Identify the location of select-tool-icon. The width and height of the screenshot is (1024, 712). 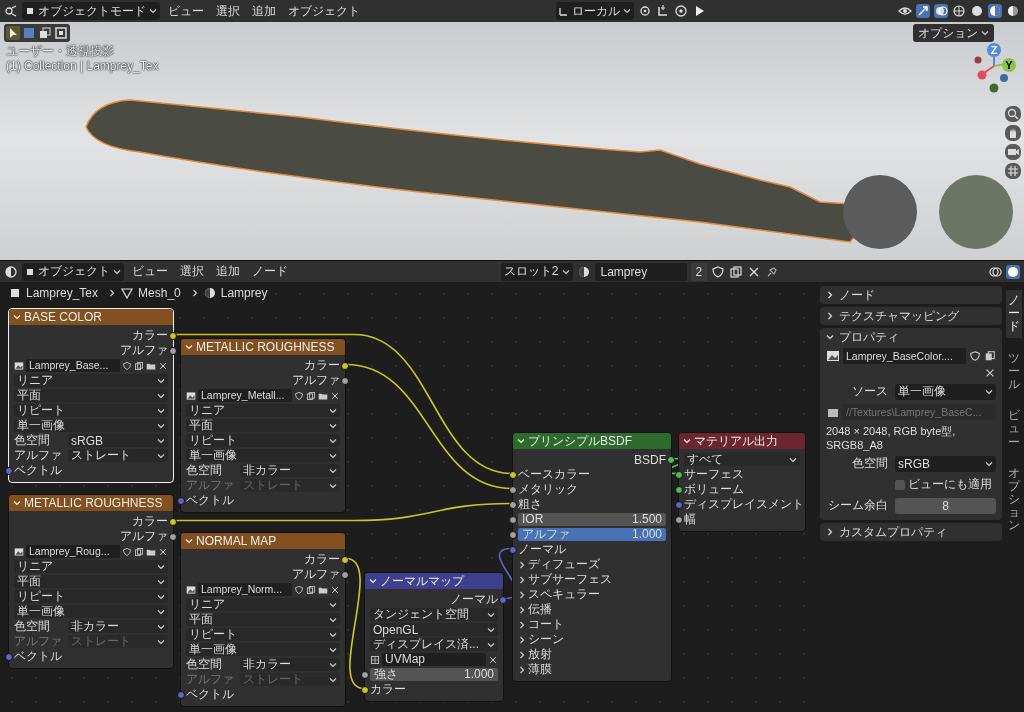
(13, 33).